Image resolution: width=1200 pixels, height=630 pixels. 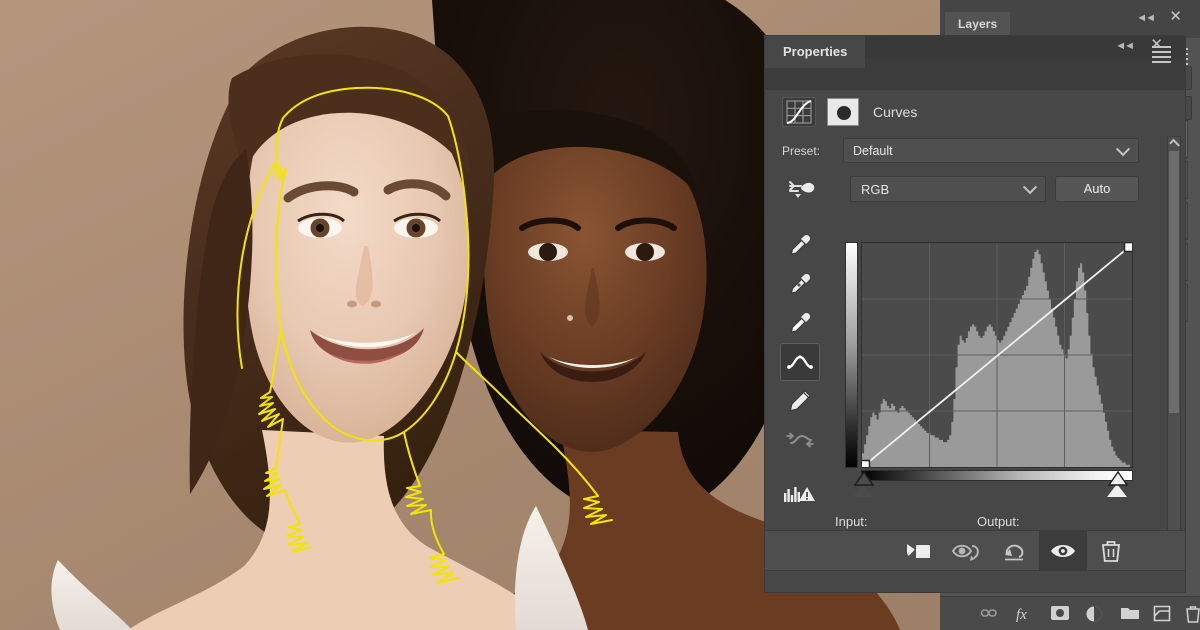 I want to click on reset-adjustment-button, so click(x=1015, y=551).